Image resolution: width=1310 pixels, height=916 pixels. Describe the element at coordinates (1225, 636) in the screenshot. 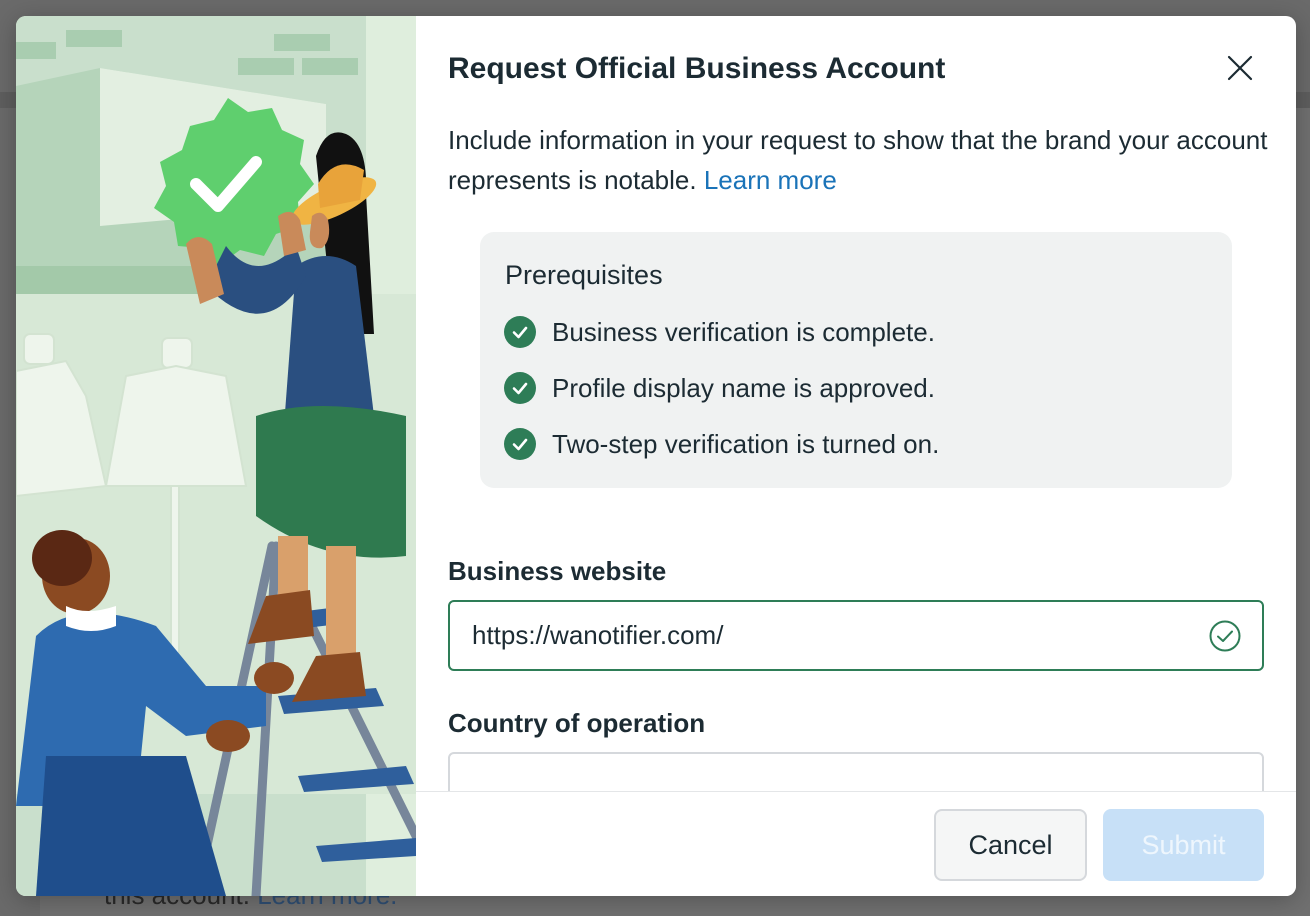

I see `valid-check-icon` at that location.